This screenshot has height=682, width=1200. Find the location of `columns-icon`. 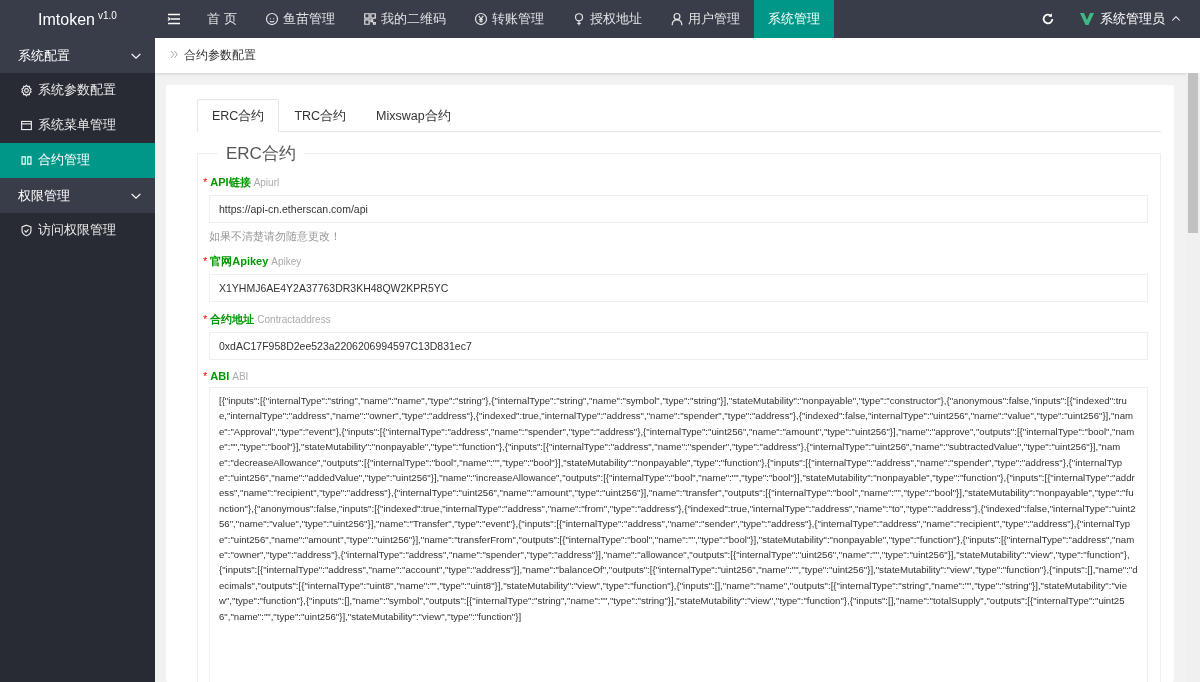

columns-icon is located at coordinates (26, 160).